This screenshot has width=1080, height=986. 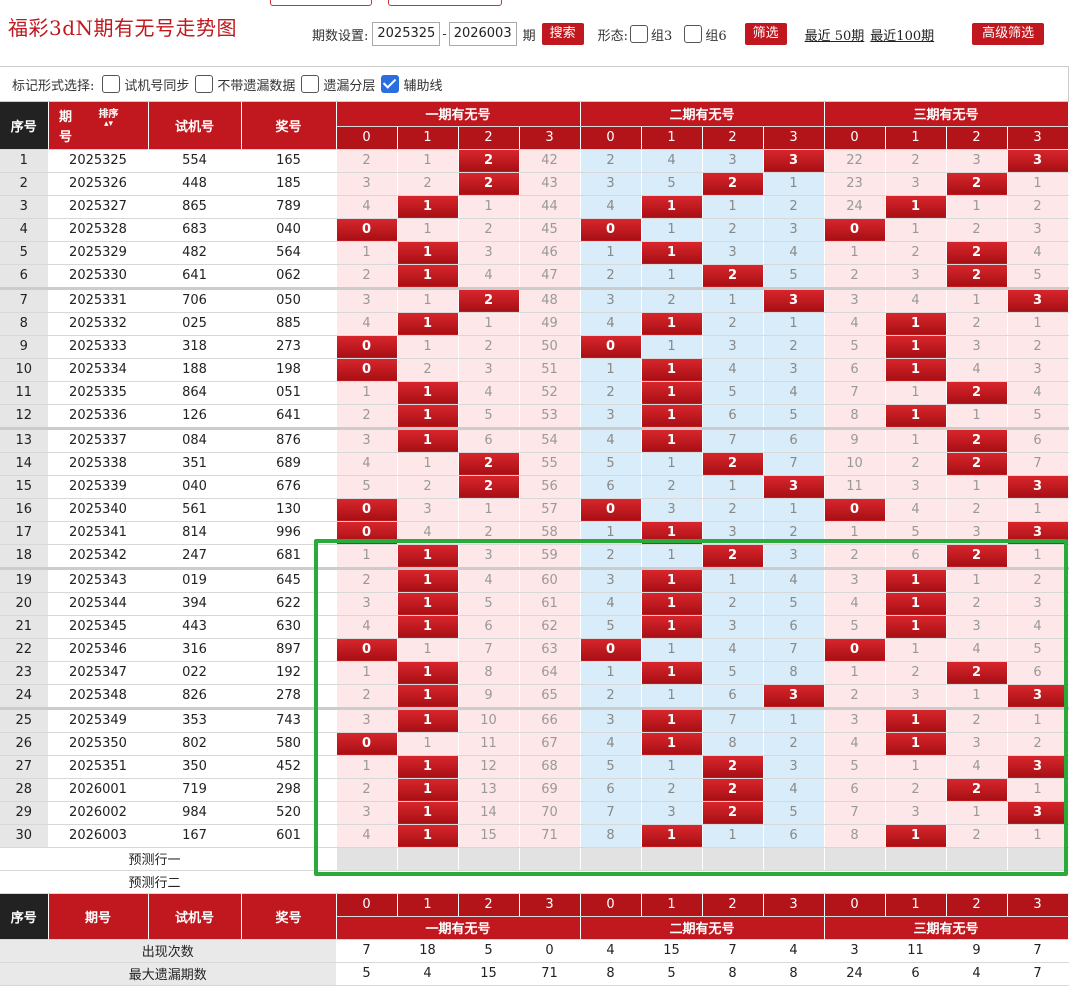 I want to click on top-tab-left, so click(x=321, y=3).